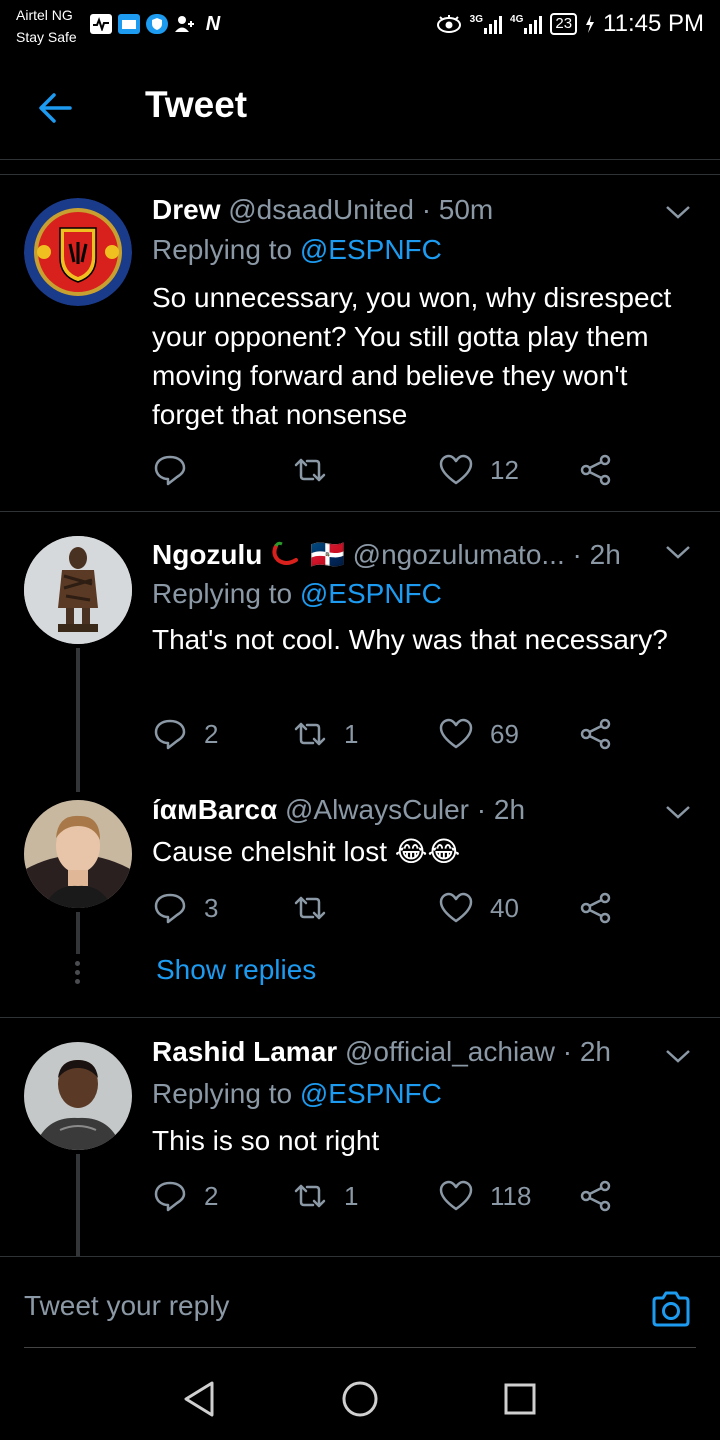 Image resolution: width=720 pixels, height=1440 pixels. What do you see at coordinates (504, 733) in the screenshot?
I see `like-count: 69` at bounding box center [504, 733].